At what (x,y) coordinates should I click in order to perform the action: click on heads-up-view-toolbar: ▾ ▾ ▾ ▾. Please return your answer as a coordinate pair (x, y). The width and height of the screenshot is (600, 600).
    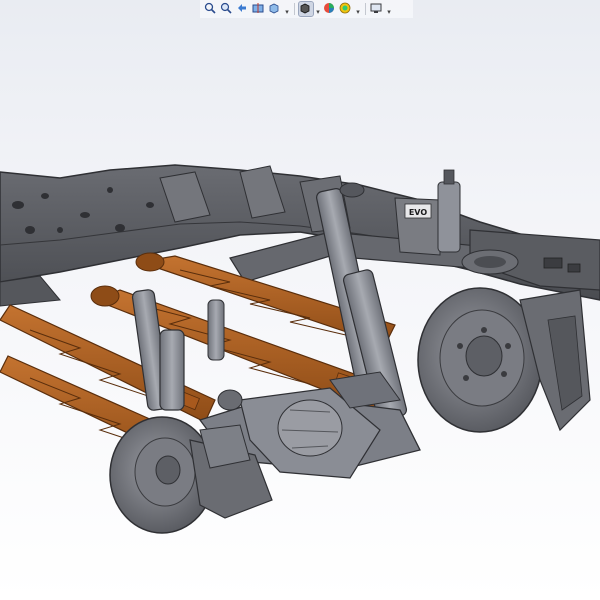
    Looking at the image, I should click on (306, 9).